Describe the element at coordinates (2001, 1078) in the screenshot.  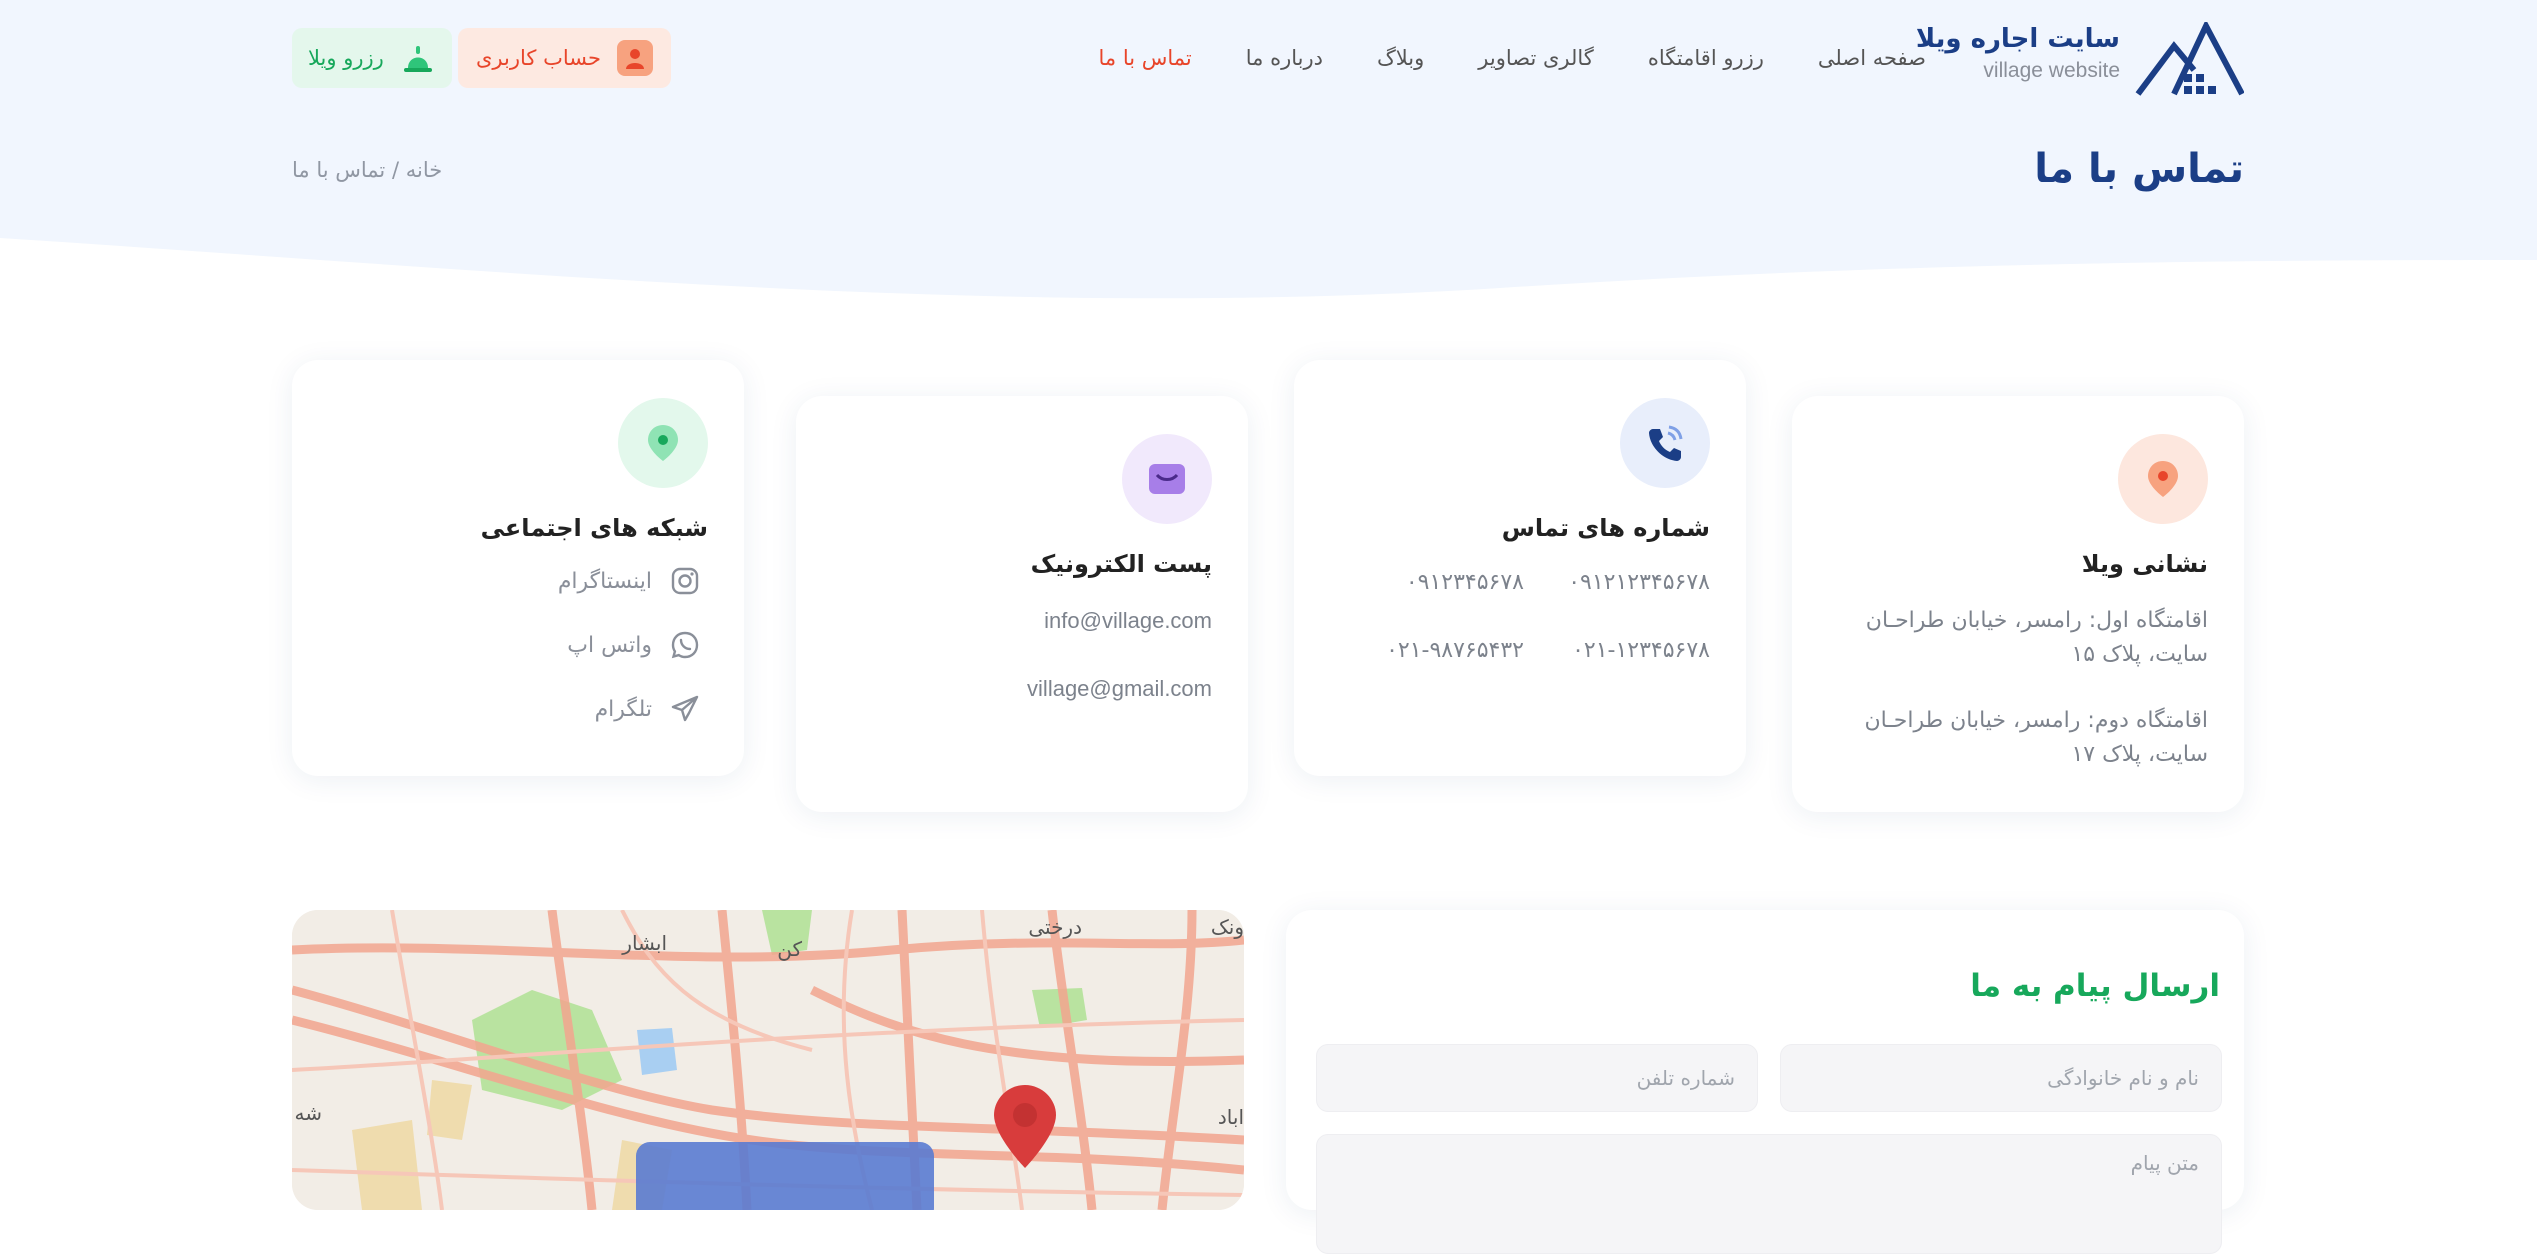
I see `full-name-input` at that location.